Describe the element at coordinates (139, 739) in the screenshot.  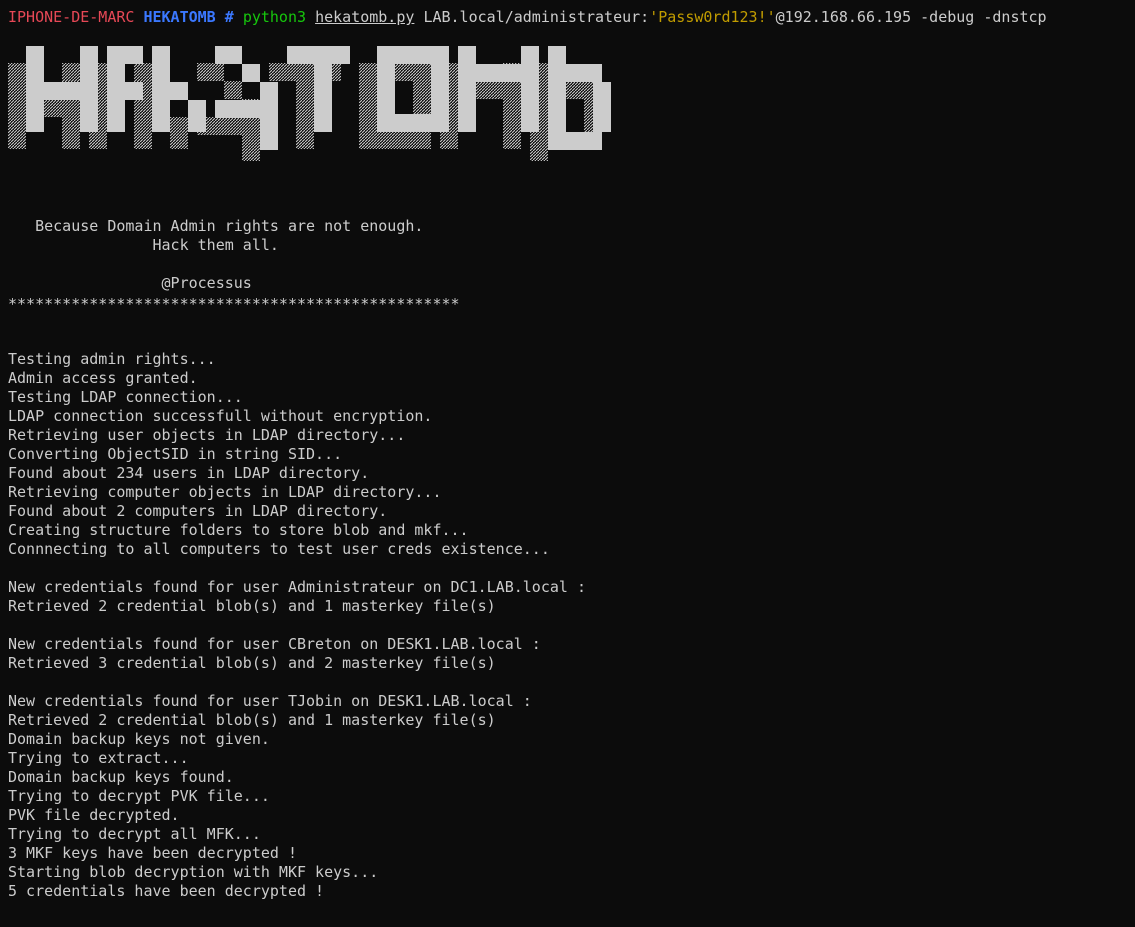
I see `output-line: Domain backup keys not given.` at that location.